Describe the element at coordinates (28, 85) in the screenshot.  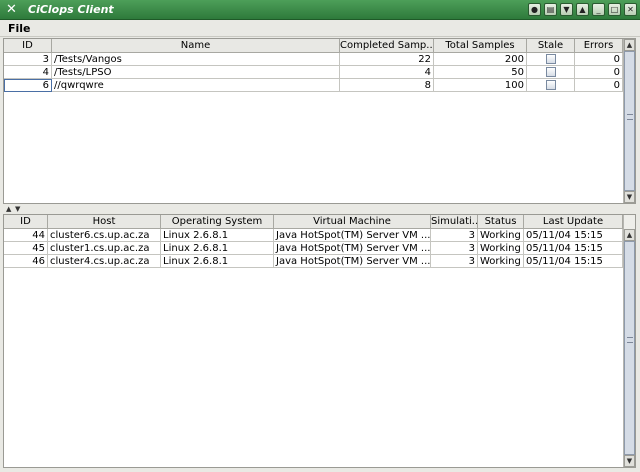
I see `cell-id: 6` at that location.